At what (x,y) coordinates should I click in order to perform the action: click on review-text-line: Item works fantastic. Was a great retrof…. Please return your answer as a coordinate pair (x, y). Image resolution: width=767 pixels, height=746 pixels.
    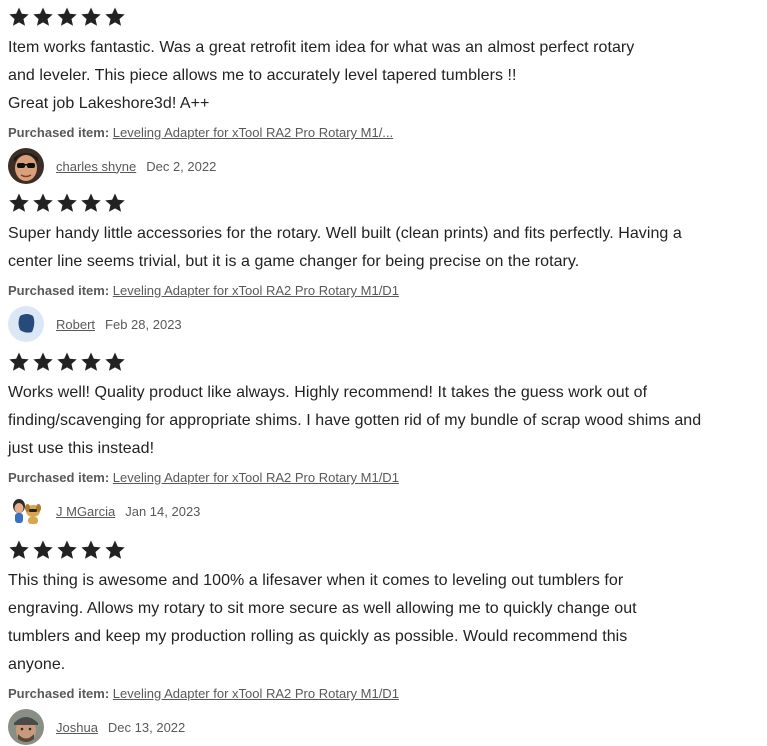
    Looking at the image, I should click on (321, 47).